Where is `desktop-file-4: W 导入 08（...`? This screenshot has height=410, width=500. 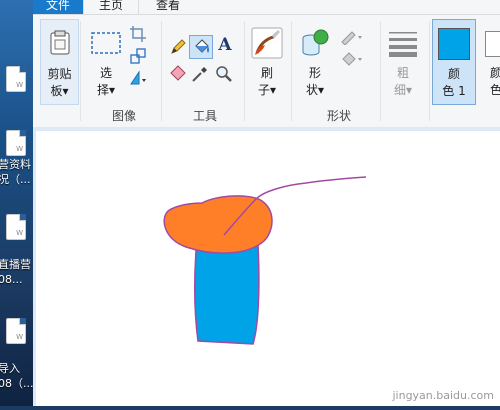
desktop-file-4: W 导入 08（... is located at coordinates (18, 358).